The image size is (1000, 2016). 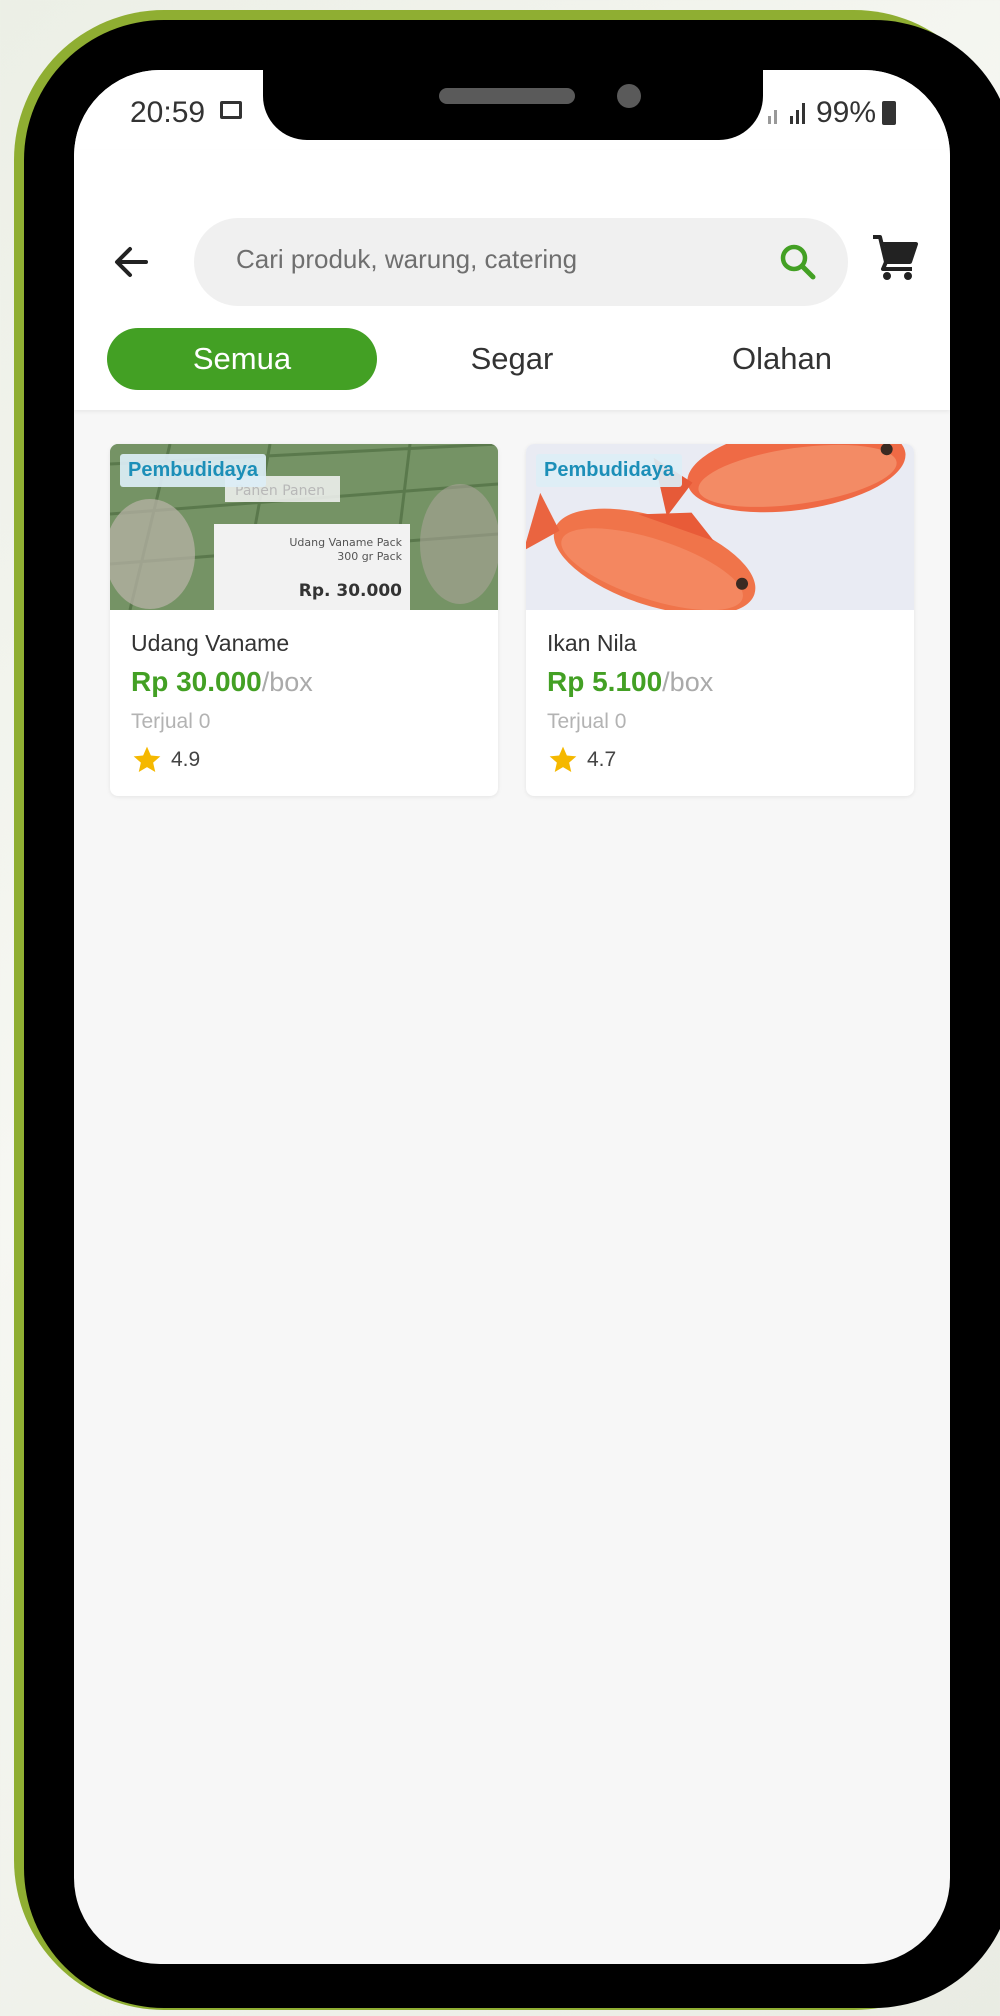 I want to click on back-arrow-icon, so click(x=132, y=262).